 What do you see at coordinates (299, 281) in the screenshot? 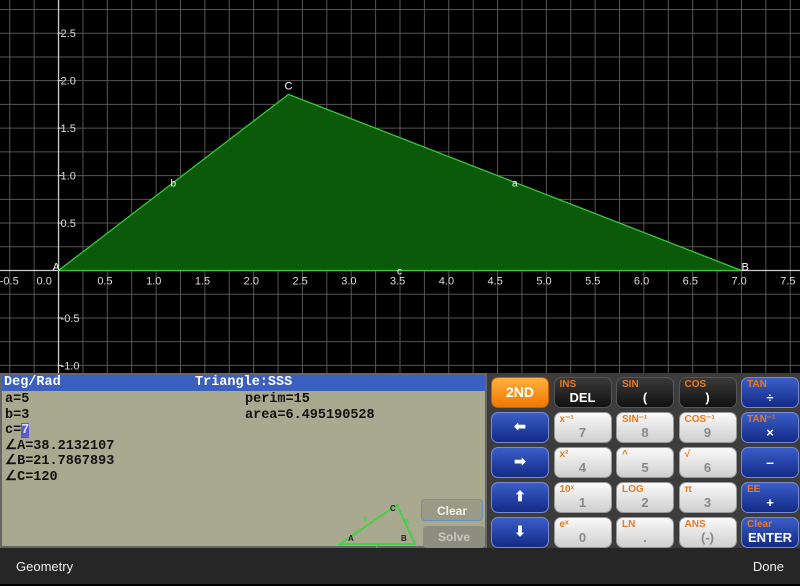
I see `x-tick-label: 2.5` at bounding box center [299, 281].